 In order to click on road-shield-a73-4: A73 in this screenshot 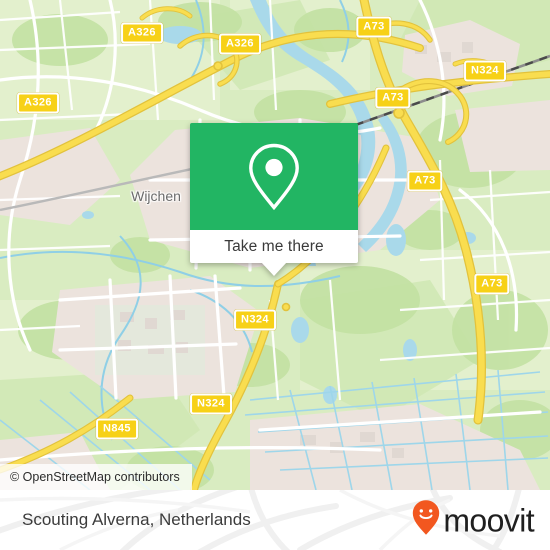, I will do `click(492, 284)`.